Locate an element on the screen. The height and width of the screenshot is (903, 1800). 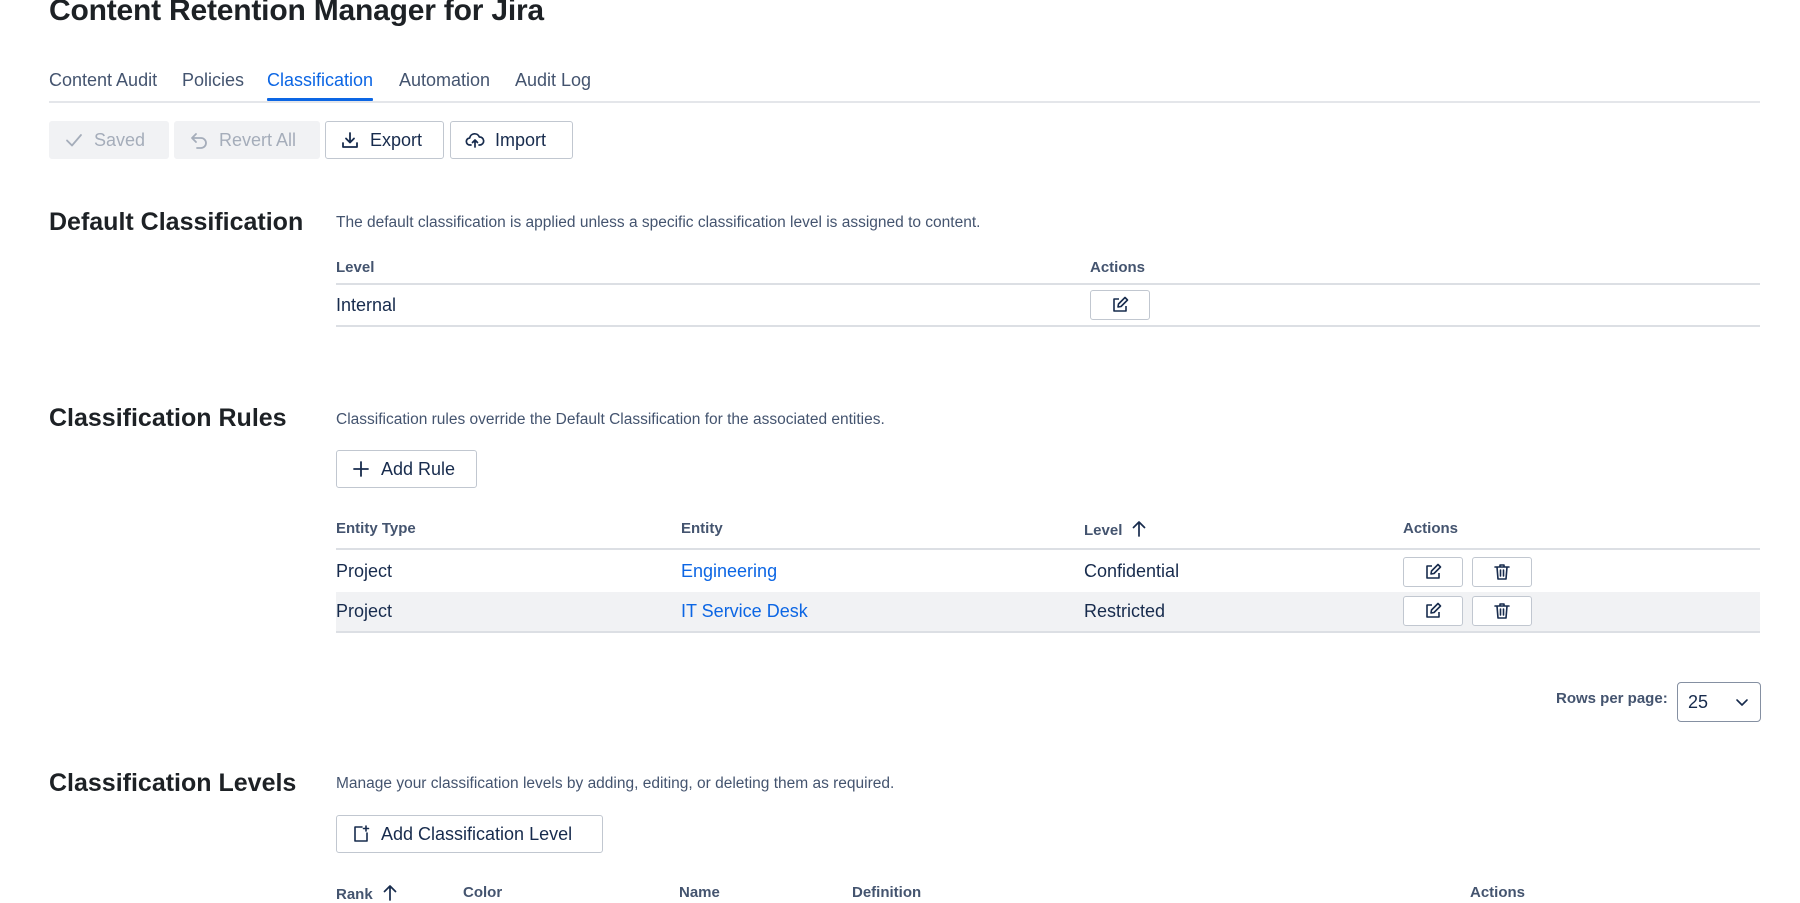
column-header-rule-level: Level is located at coordinates (1116, 529).